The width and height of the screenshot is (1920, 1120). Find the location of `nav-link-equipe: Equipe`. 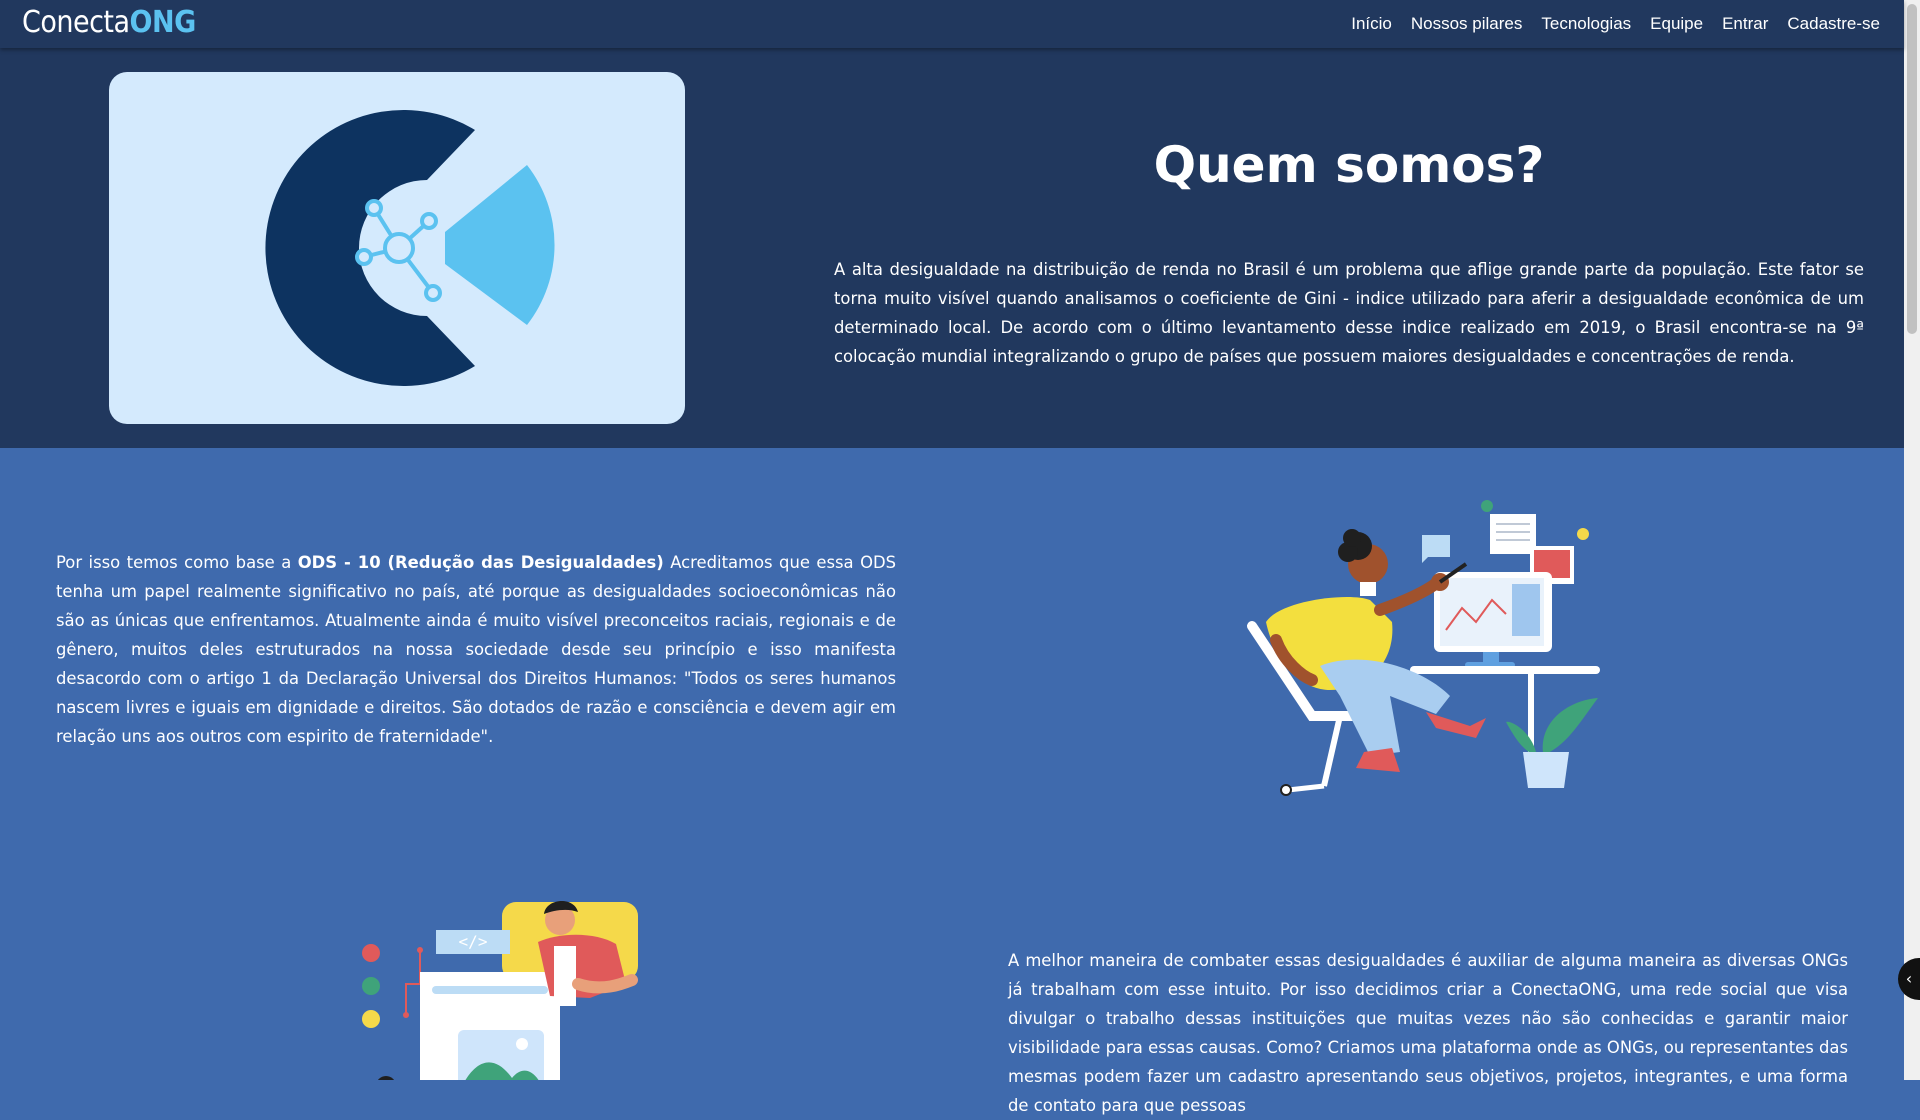

nav-link-equipe: Equipe is located at coordinates (1676, 24).